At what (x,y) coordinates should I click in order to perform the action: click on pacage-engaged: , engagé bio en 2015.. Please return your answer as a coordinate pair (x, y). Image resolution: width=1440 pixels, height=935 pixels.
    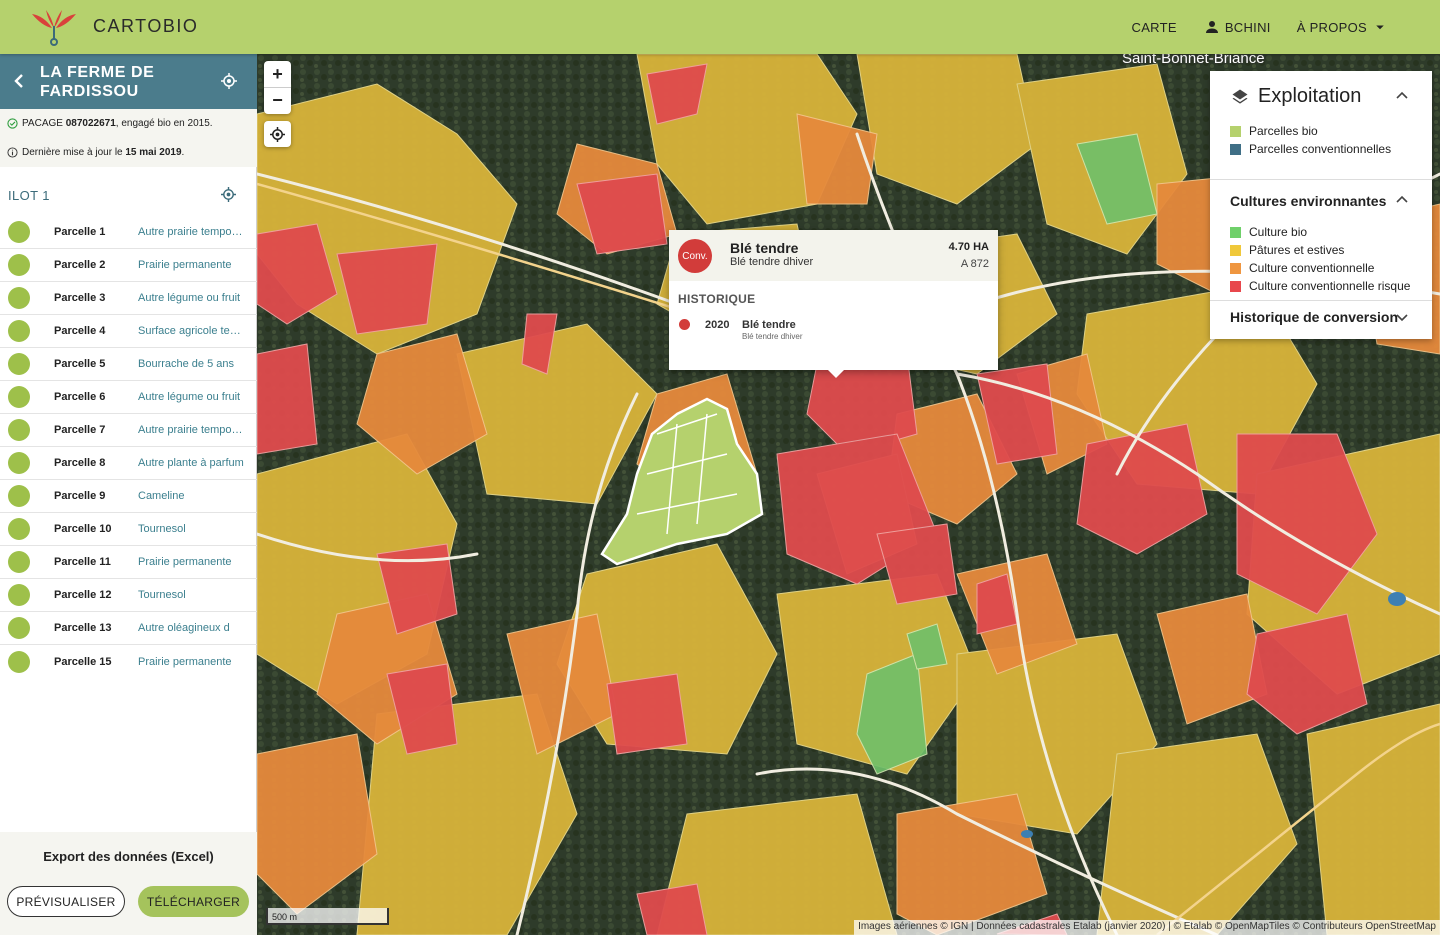
    Looking at the image, I should click on (164, 123).